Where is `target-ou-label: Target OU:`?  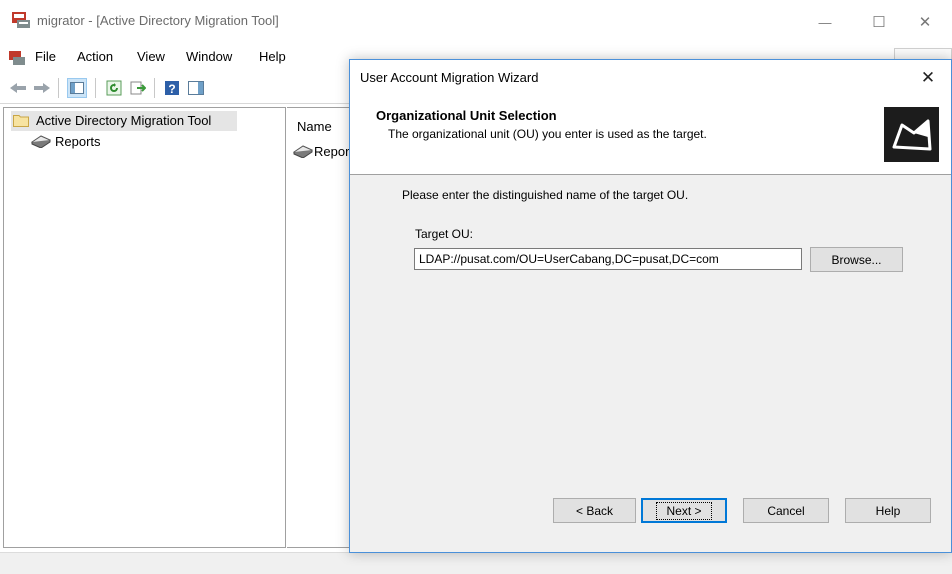
target-ou-label: Target OU: is located at coordinates (444, 234).